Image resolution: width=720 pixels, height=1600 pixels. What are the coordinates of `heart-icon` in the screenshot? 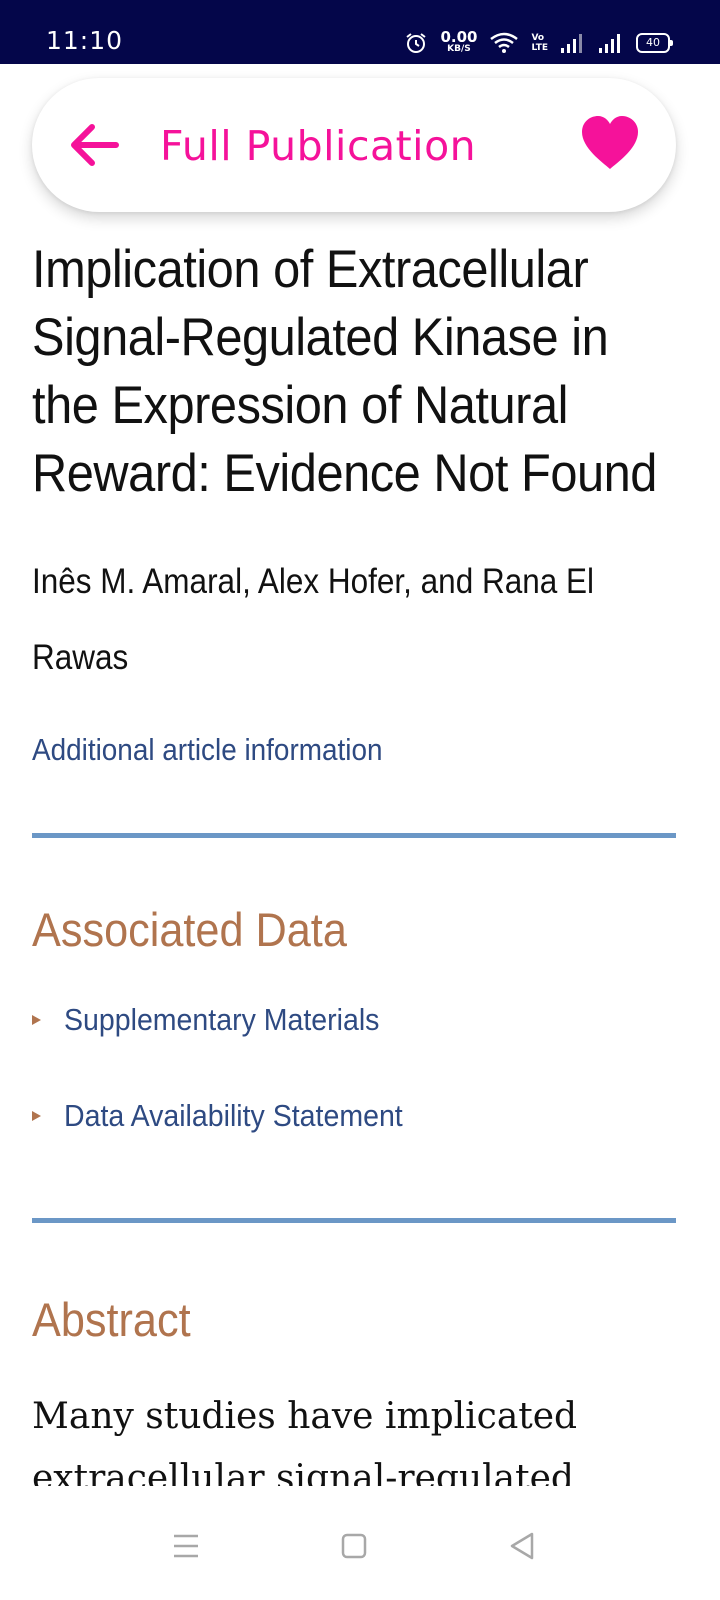 It's located at (610, 142).